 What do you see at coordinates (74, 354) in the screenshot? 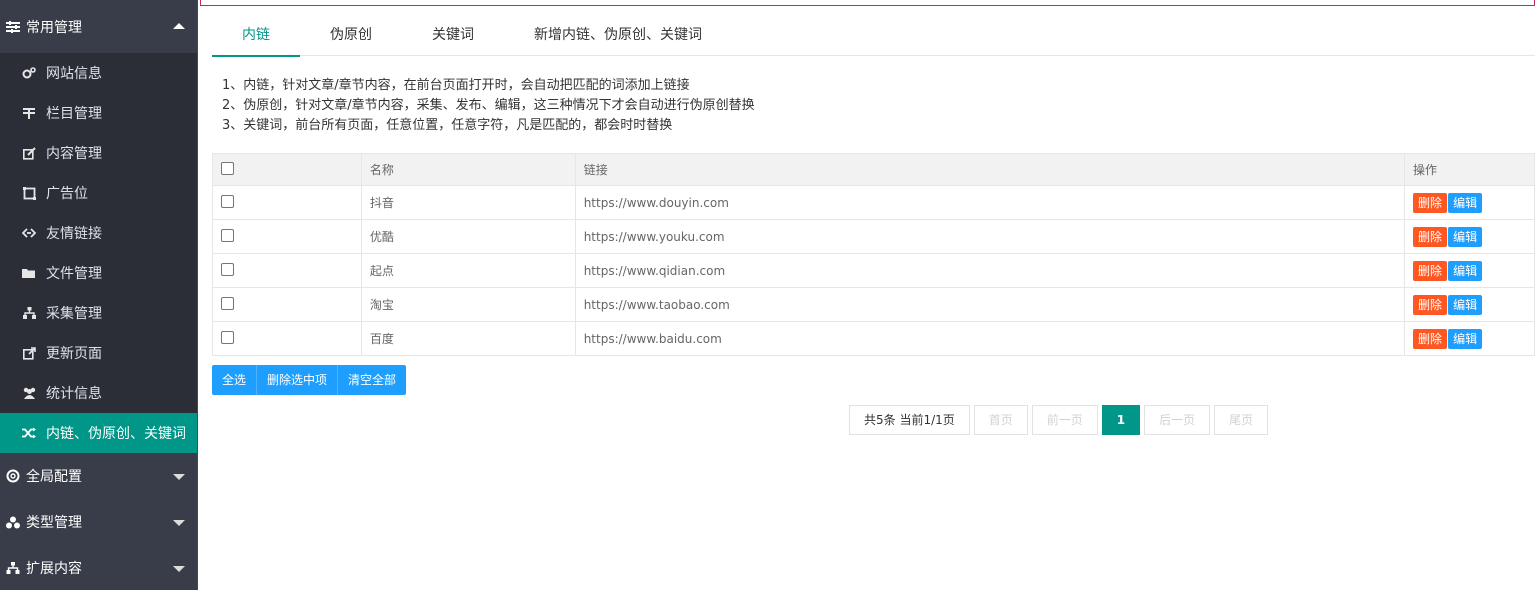
I see `sidebar-item-label: 更新页面` at bounding box center [74, 354].